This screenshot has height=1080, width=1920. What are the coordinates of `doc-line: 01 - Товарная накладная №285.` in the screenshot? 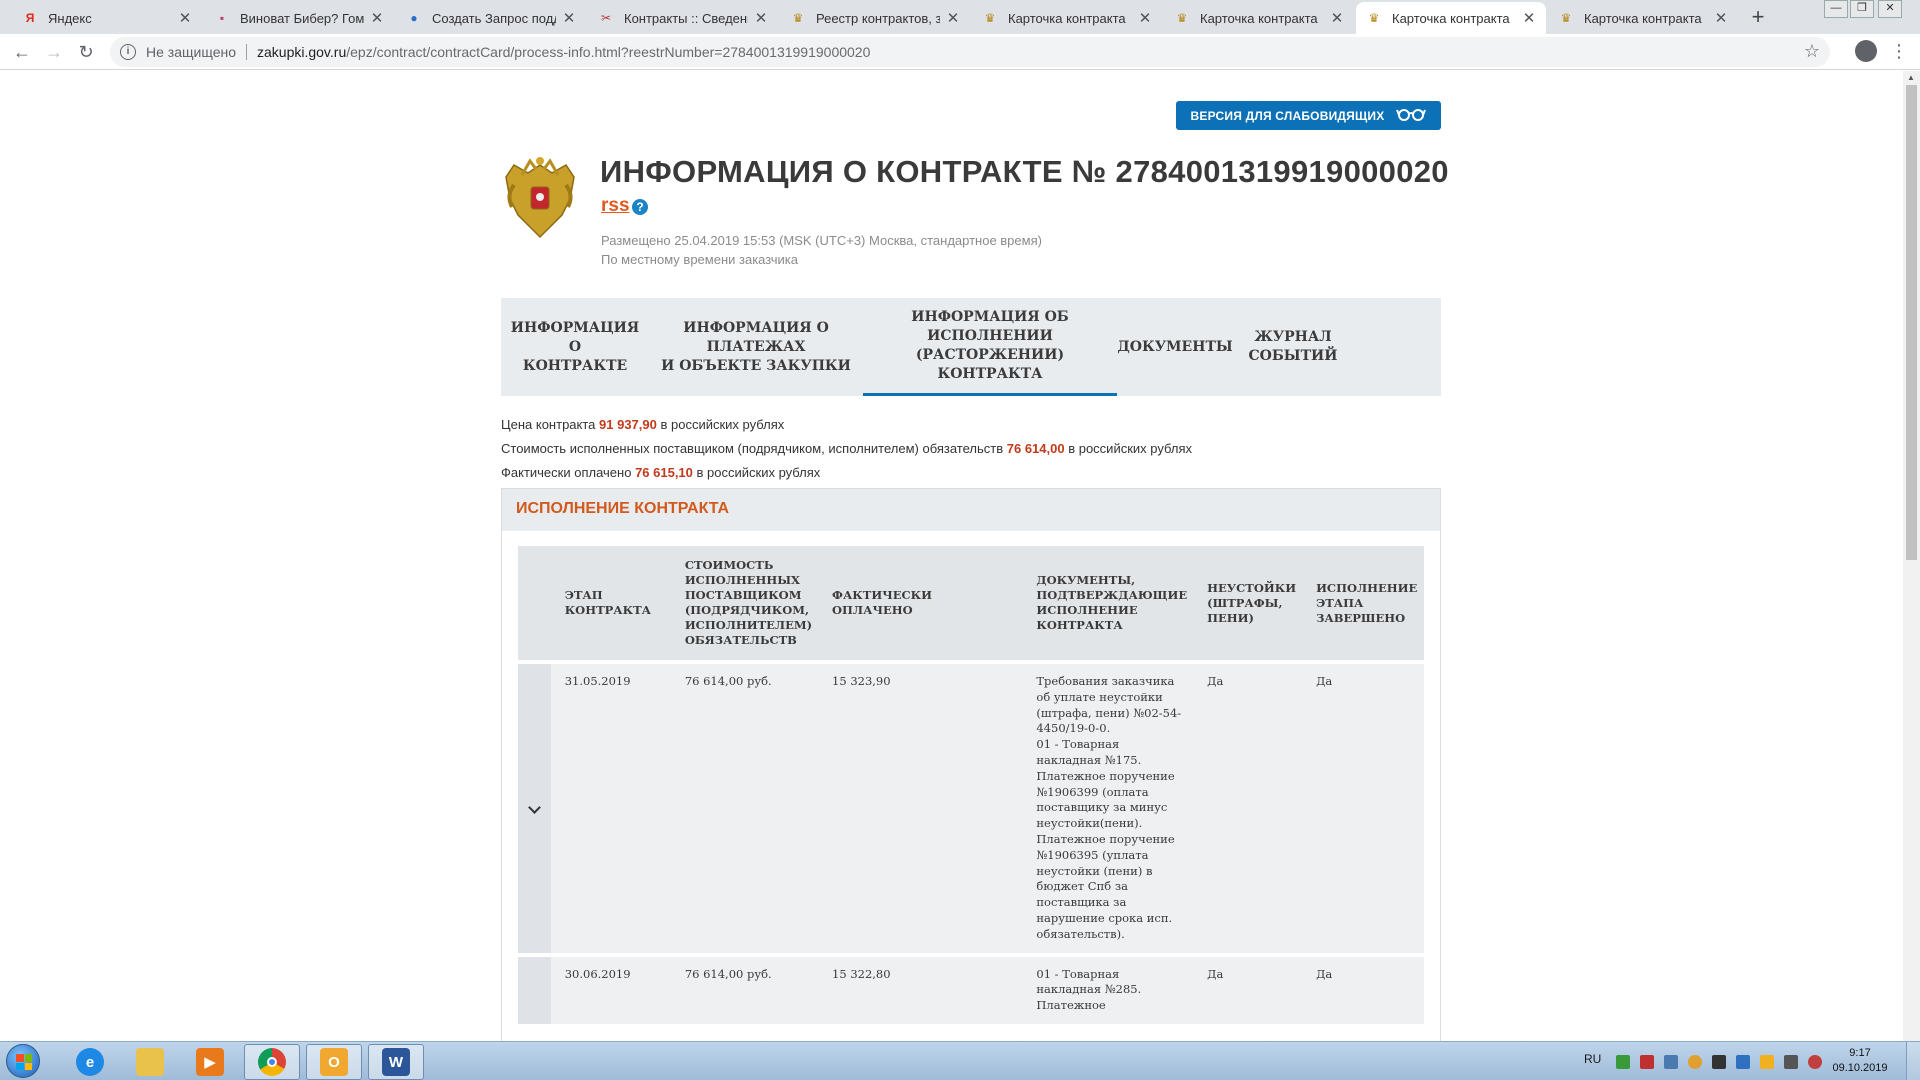 It's located at (1089, 981).